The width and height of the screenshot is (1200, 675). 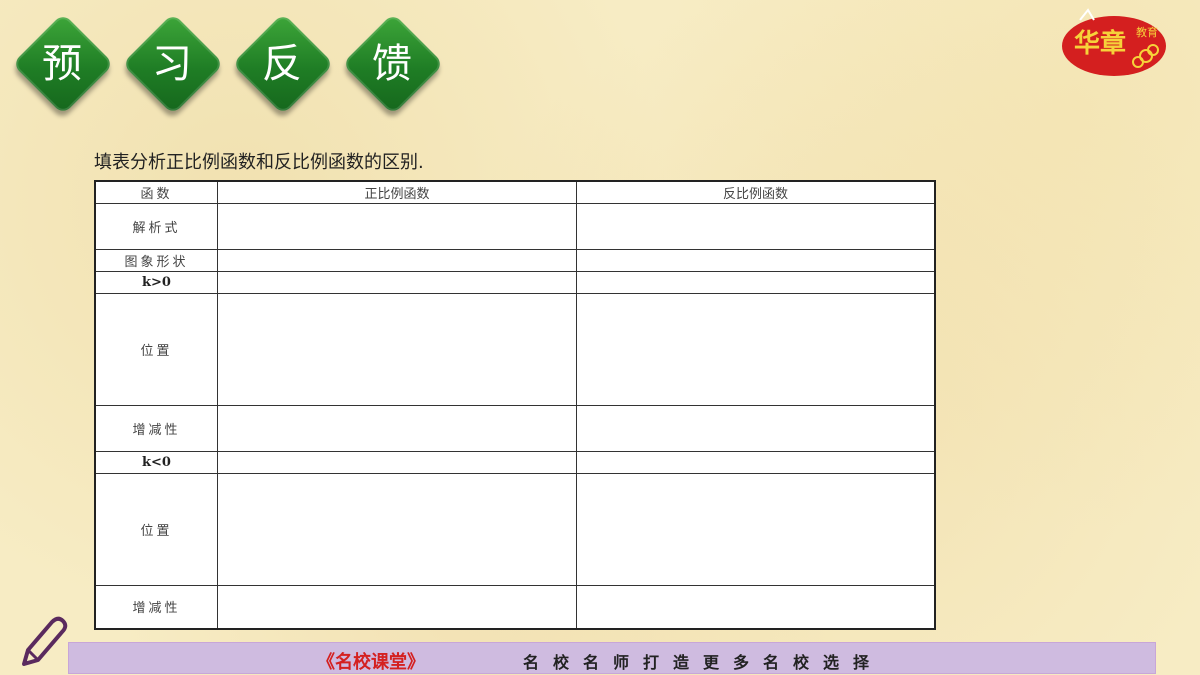 I want to click on header-cell: 函数, so click(x=156, y=192).